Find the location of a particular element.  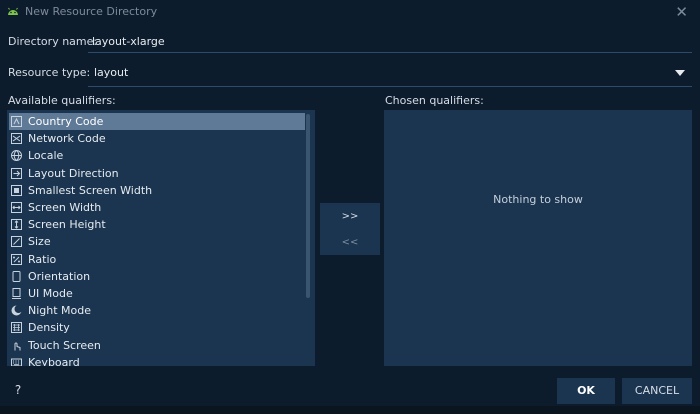

help-icon: ? is located at coordinates (18, 390).